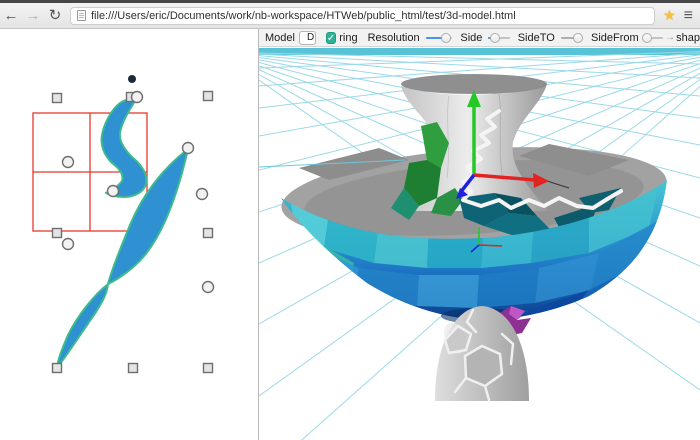 The width and height of the screenshot is (700, 440). I want to click on bookmark-star-icon: ★, so click(669, 15).